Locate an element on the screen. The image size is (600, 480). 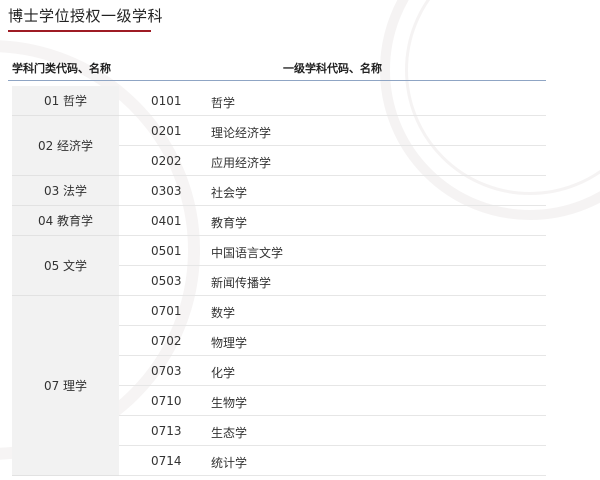
discipline-code: 0703 is located at coordinates (166, 371).